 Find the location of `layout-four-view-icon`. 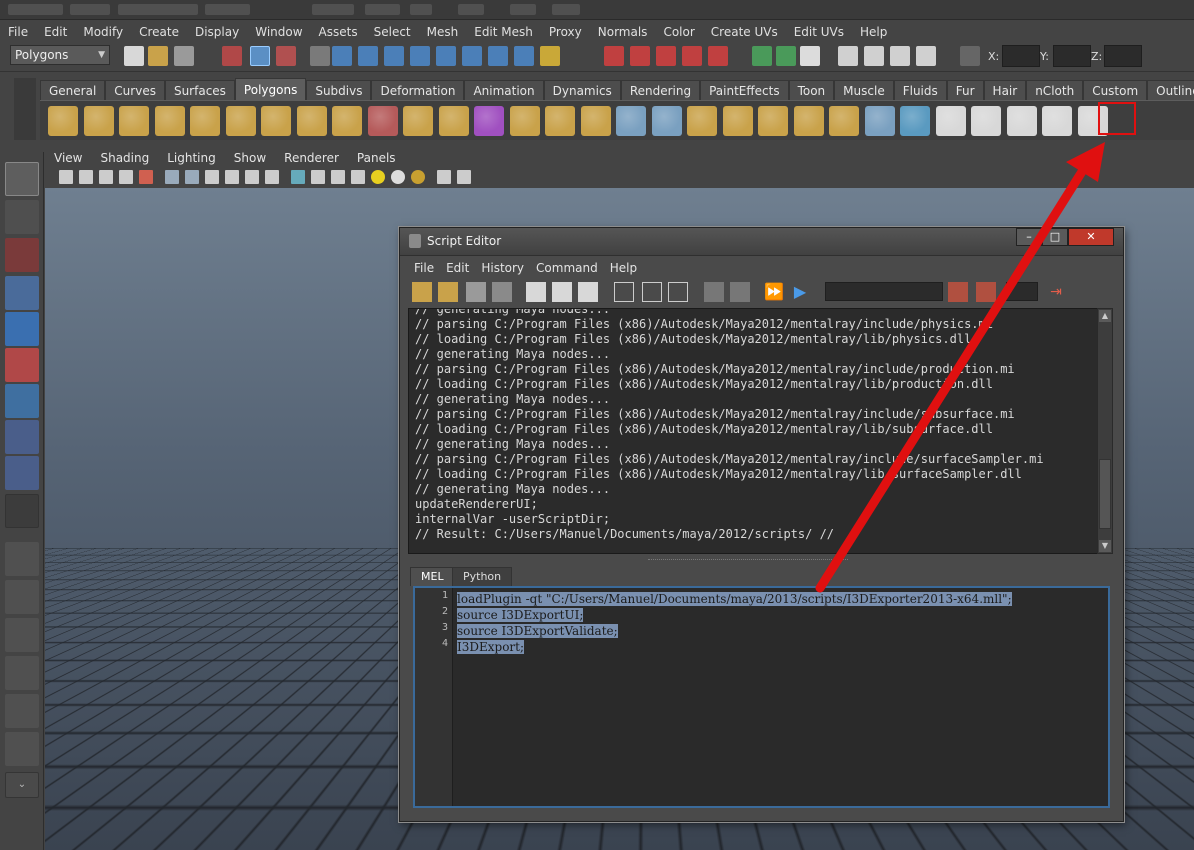

layout-four-view-icon is located at coordinates (22, 597).